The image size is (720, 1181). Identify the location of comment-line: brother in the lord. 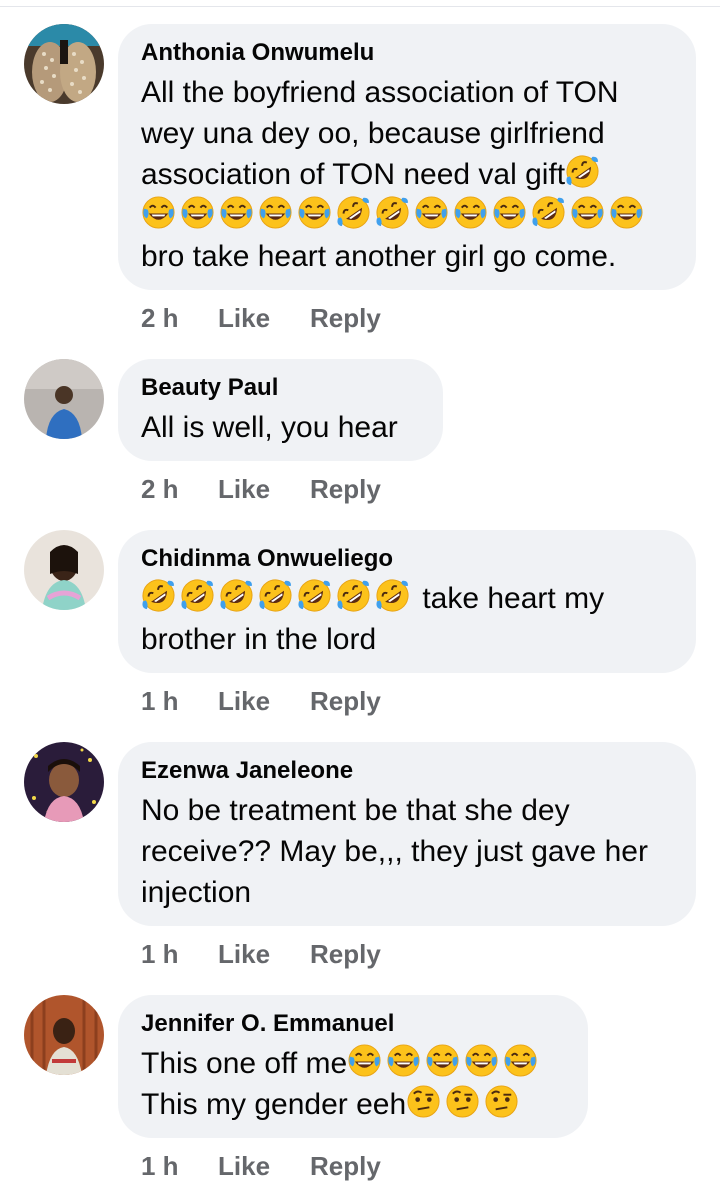
(259, 639).